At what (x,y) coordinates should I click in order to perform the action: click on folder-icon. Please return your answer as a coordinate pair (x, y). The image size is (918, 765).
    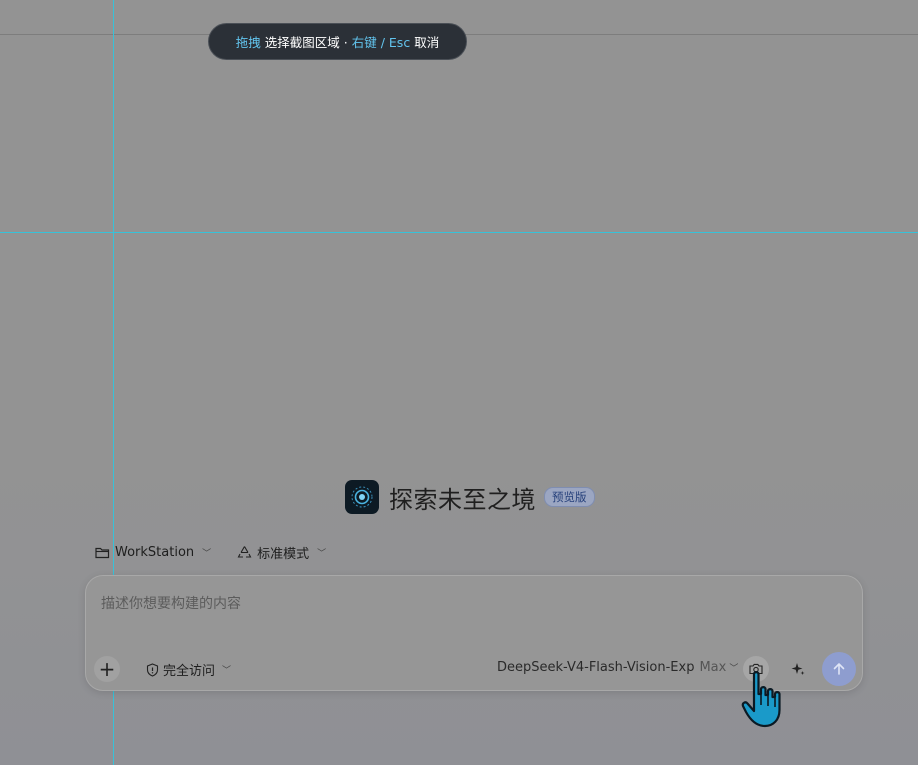
    Looking at the image, I should click on (102, 552).